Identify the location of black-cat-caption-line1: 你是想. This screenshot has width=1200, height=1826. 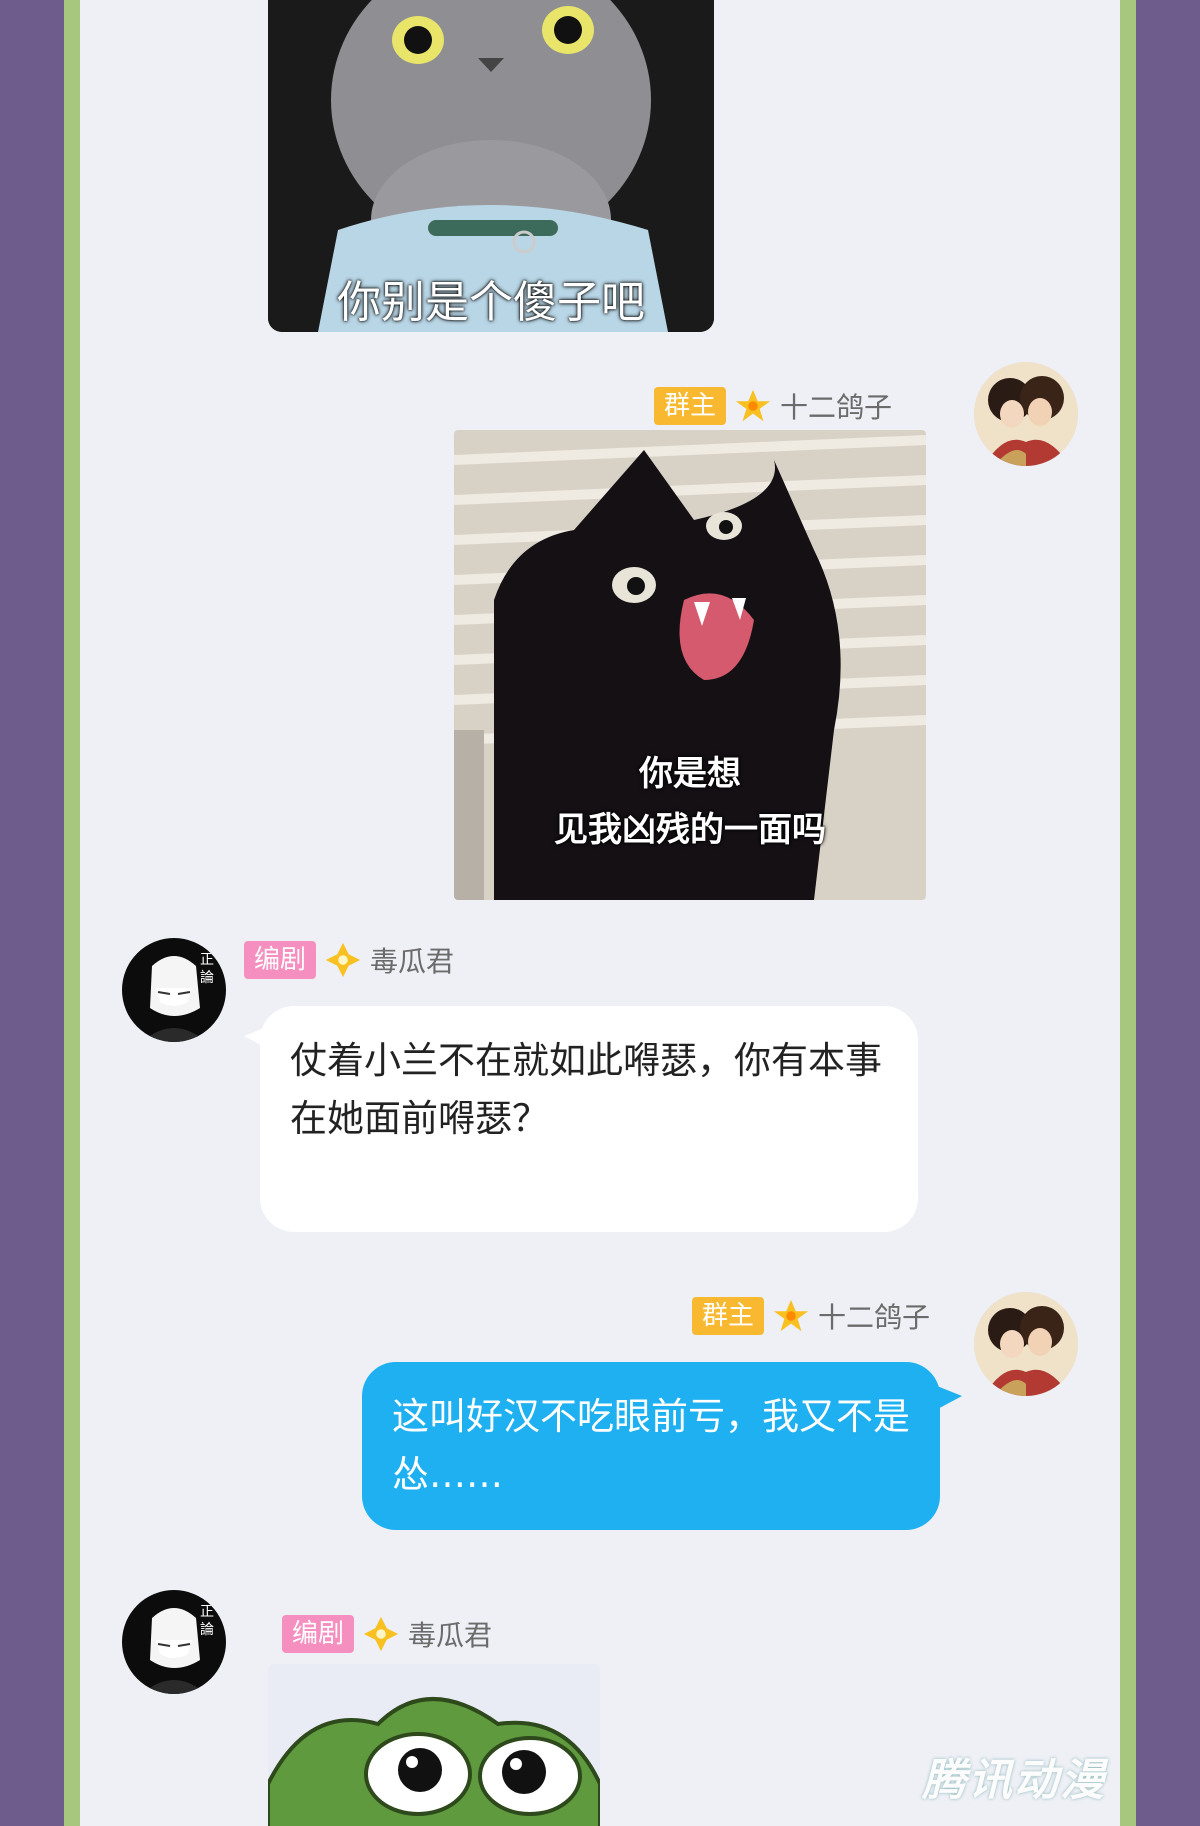
(690, 774).